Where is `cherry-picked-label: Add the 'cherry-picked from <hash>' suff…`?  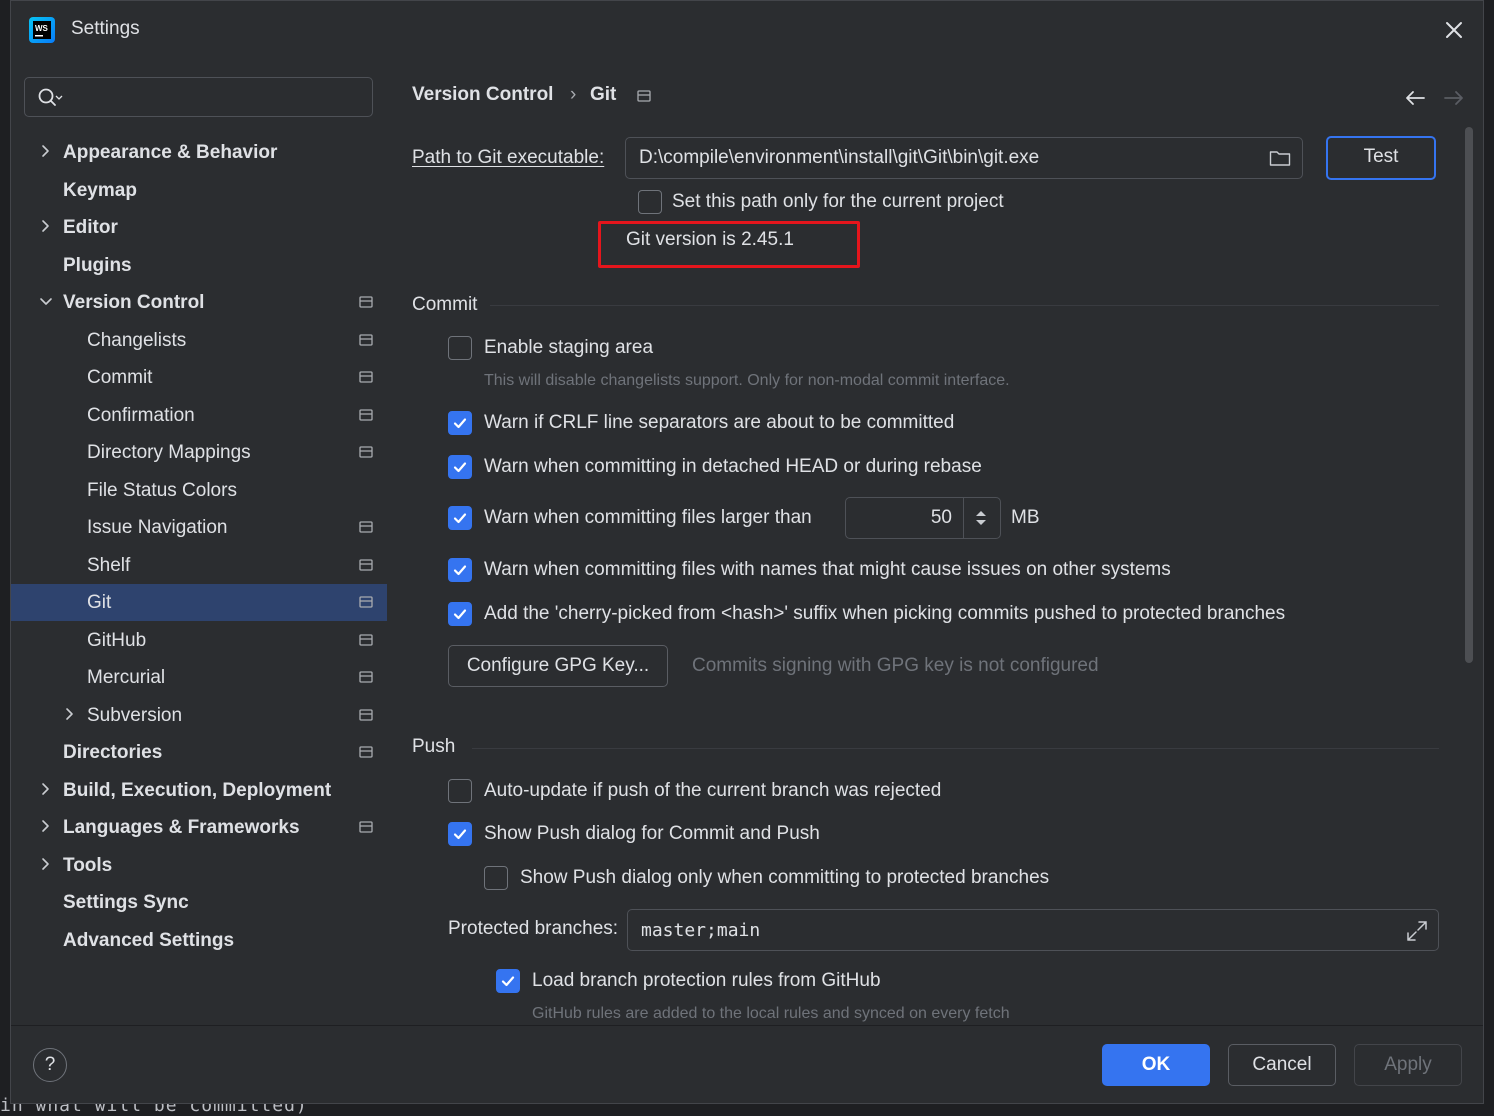 cherry-picked-label: Add the 'cherry-picked from <hash>' suff… is located at coordinates (885, 613).